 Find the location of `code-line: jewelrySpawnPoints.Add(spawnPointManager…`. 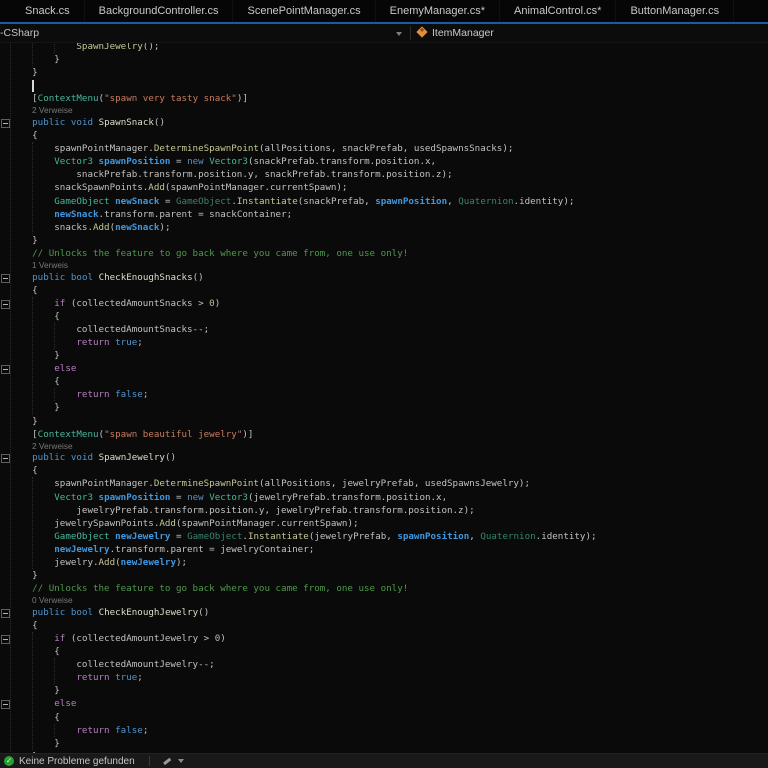

code-line: jewelrySpawnPoints.Add(spawnPointManager… is located at coordinates (389, 523).